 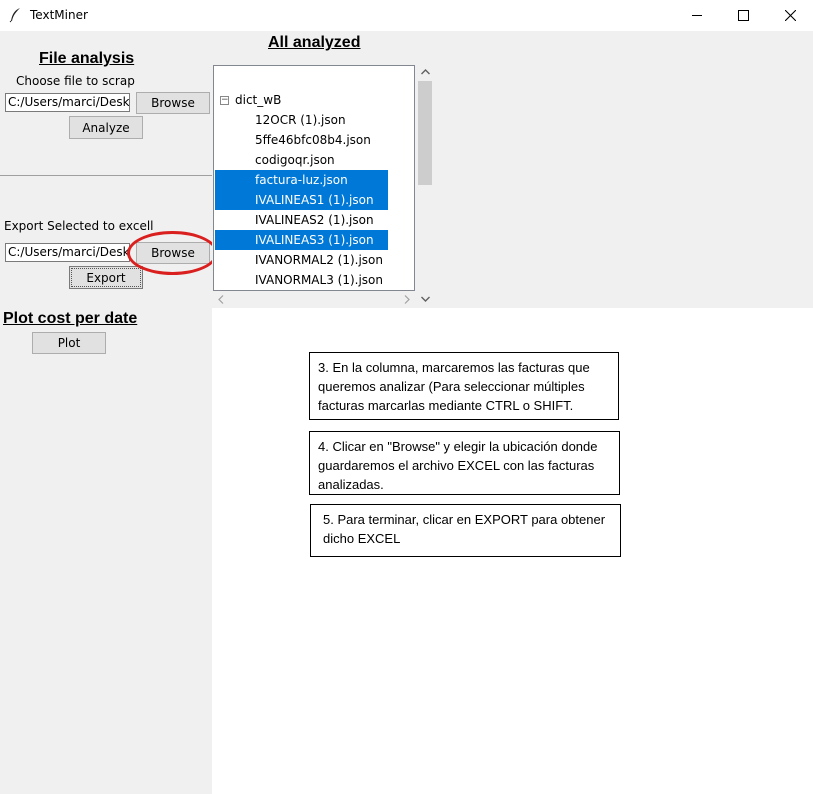 What do you see at coordinates (258, 100) in the screenshot?
I see `tree-root-label: dict_wB` at bounding box center [258, 100].